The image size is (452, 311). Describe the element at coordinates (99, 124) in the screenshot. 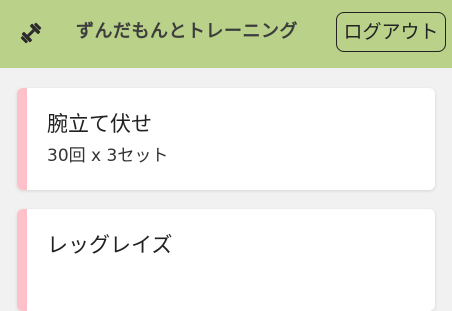

I see `exercise-name: 腕立て伏せ` at that location.